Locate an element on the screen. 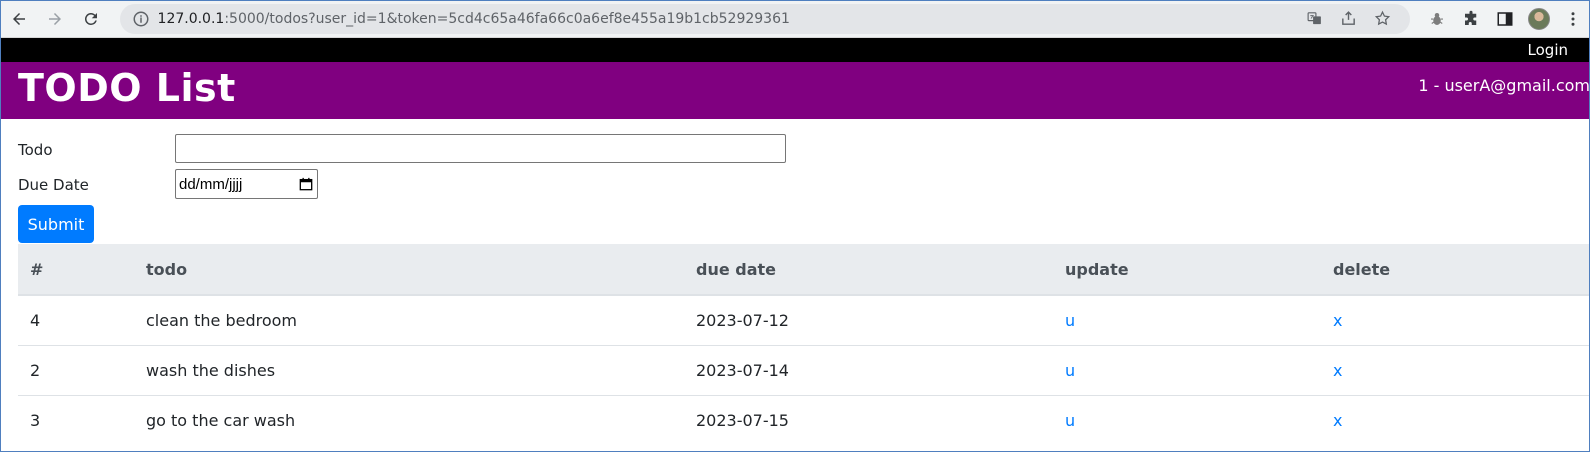  todo-label: Todo is located at coordinates (35, 150).